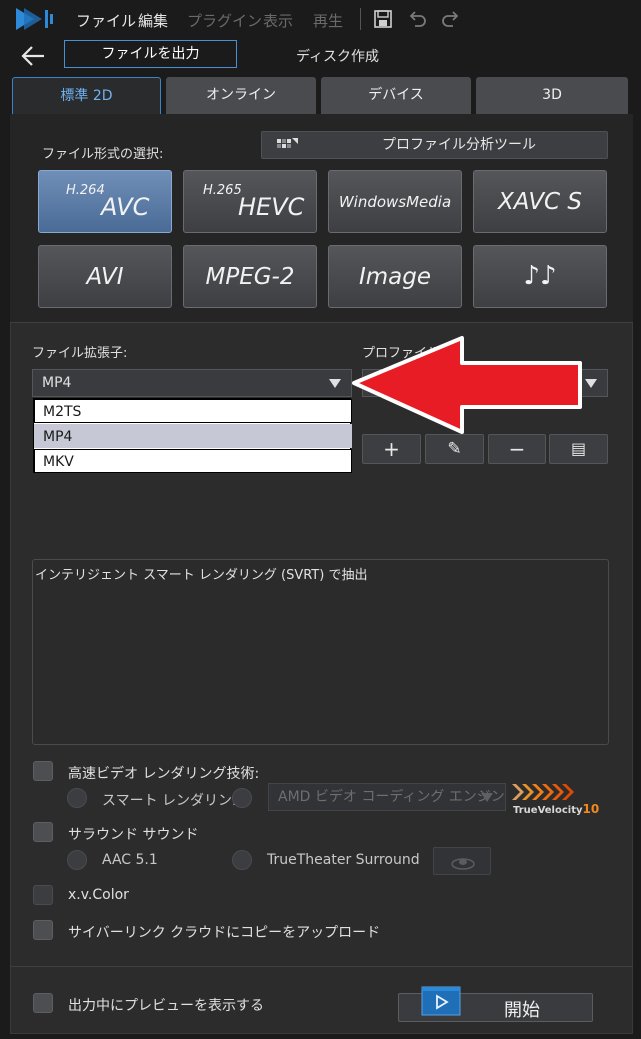  What do you see at coordinates (33, 56) in the screenshot?
I see `back-arrow-icon` at bounding box center [33, 56].